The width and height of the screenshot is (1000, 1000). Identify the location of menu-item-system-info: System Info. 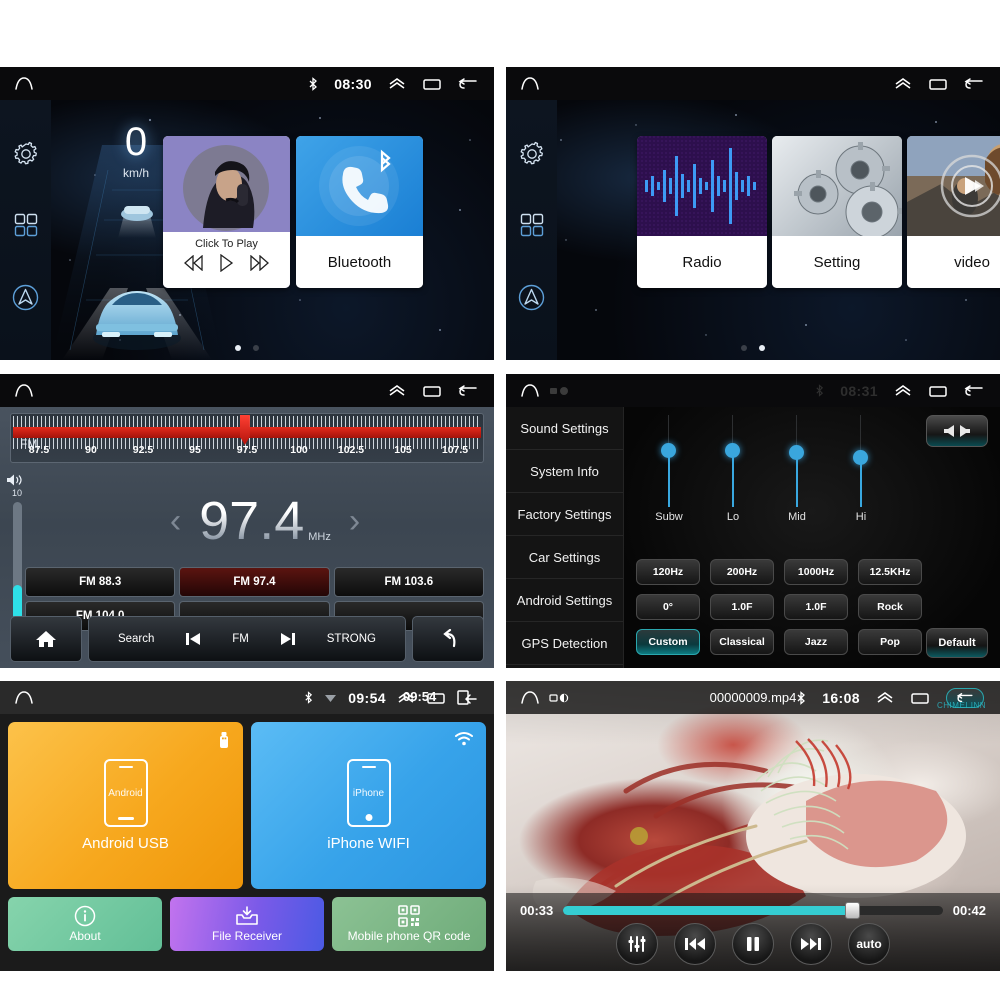
(564, 471).